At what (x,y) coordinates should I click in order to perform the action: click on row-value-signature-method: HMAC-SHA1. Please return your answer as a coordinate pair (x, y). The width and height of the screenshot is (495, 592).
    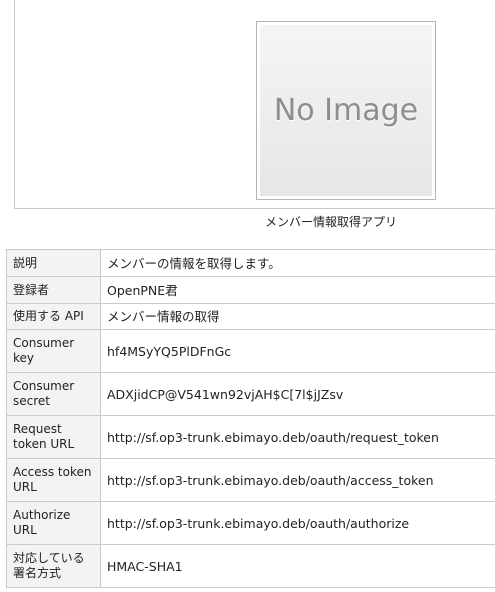
    Looking at the image, I should click on (297, 566).